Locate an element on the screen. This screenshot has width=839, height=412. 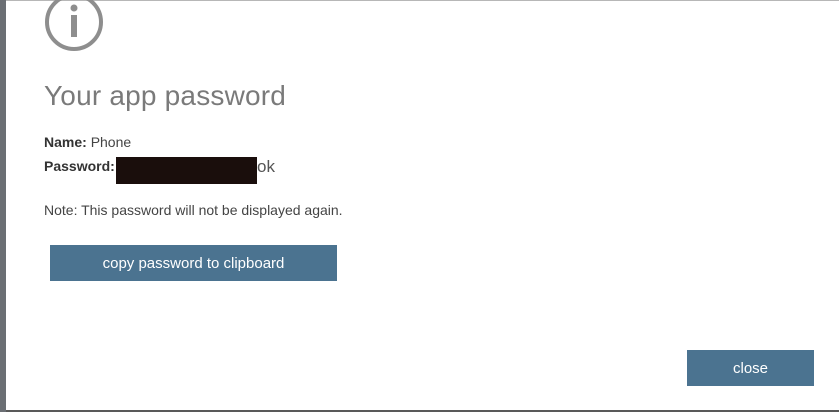
password-visible-suffix: ok is located at coordinates (266, 166).